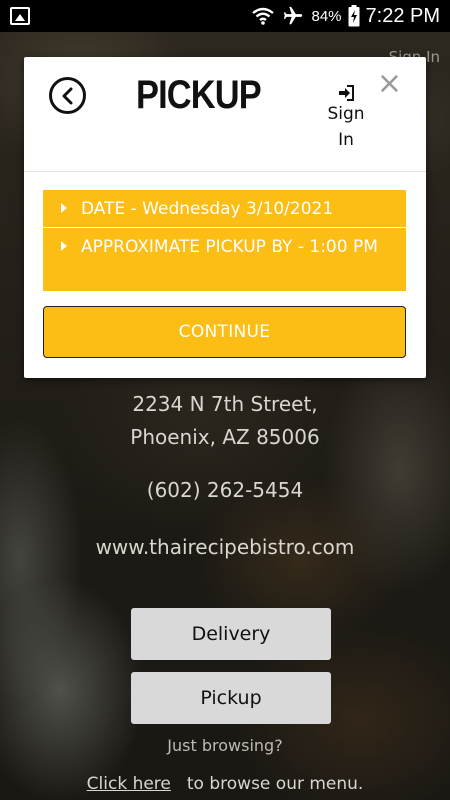 The height and width of the screenshot is (800, 450). Describe the element at coordinates (231, 698) in the screenshot. I see `pickup-button: Pickup` at that location.